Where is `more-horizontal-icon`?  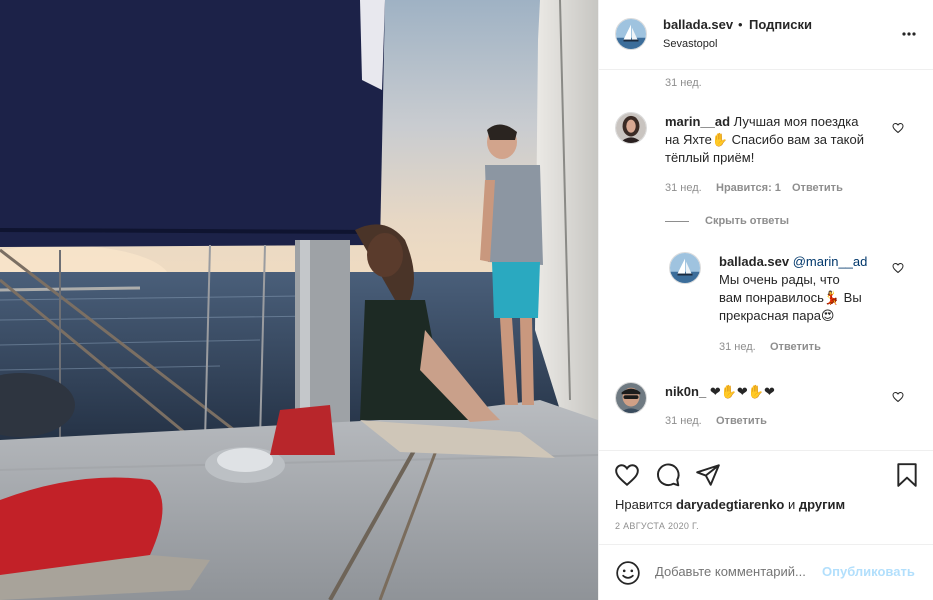
more-horizontal-icon is located at coordinates (909, 34).